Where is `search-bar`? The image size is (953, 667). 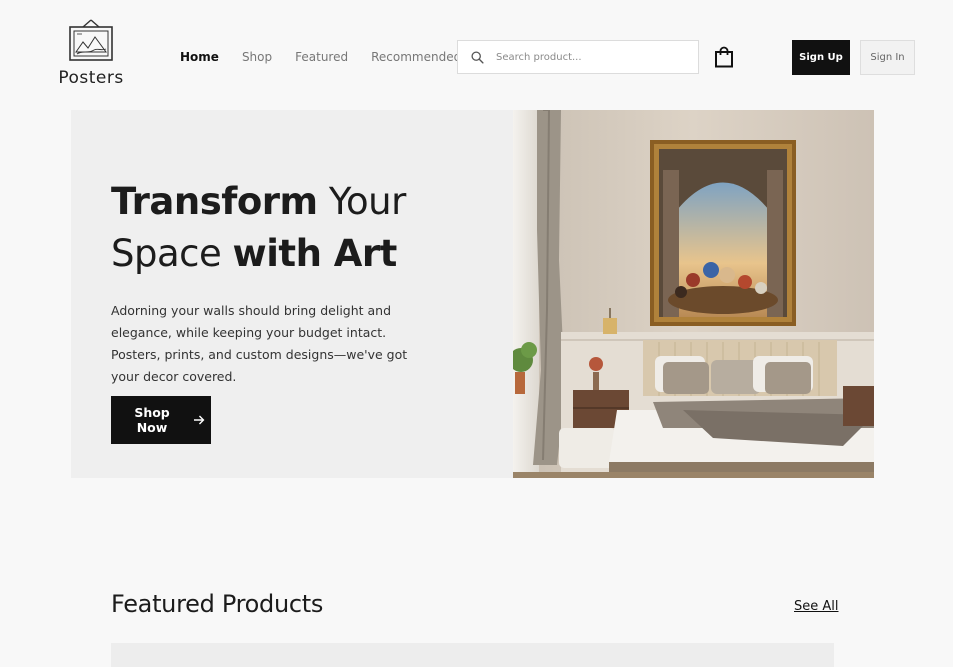 search-bar is located at coordinates (578, 57).